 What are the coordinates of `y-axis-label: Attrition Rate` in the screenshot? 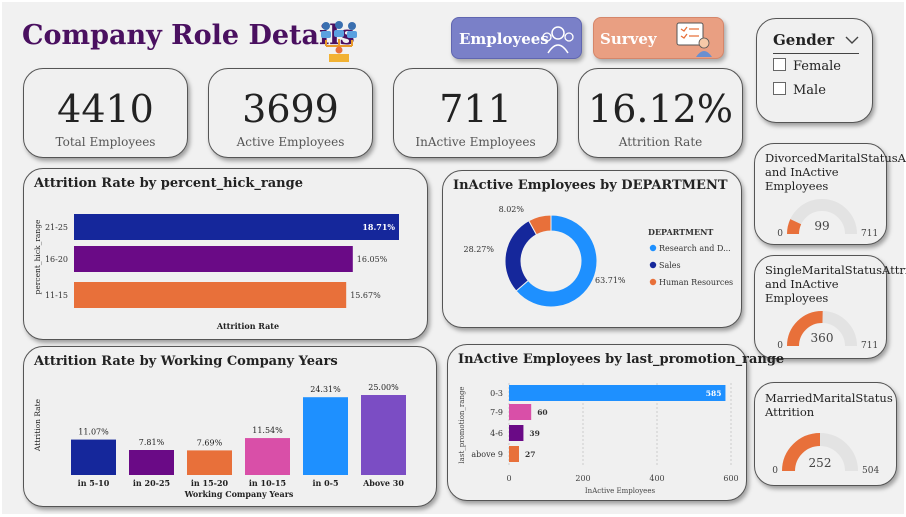 It's located at (37, 425).